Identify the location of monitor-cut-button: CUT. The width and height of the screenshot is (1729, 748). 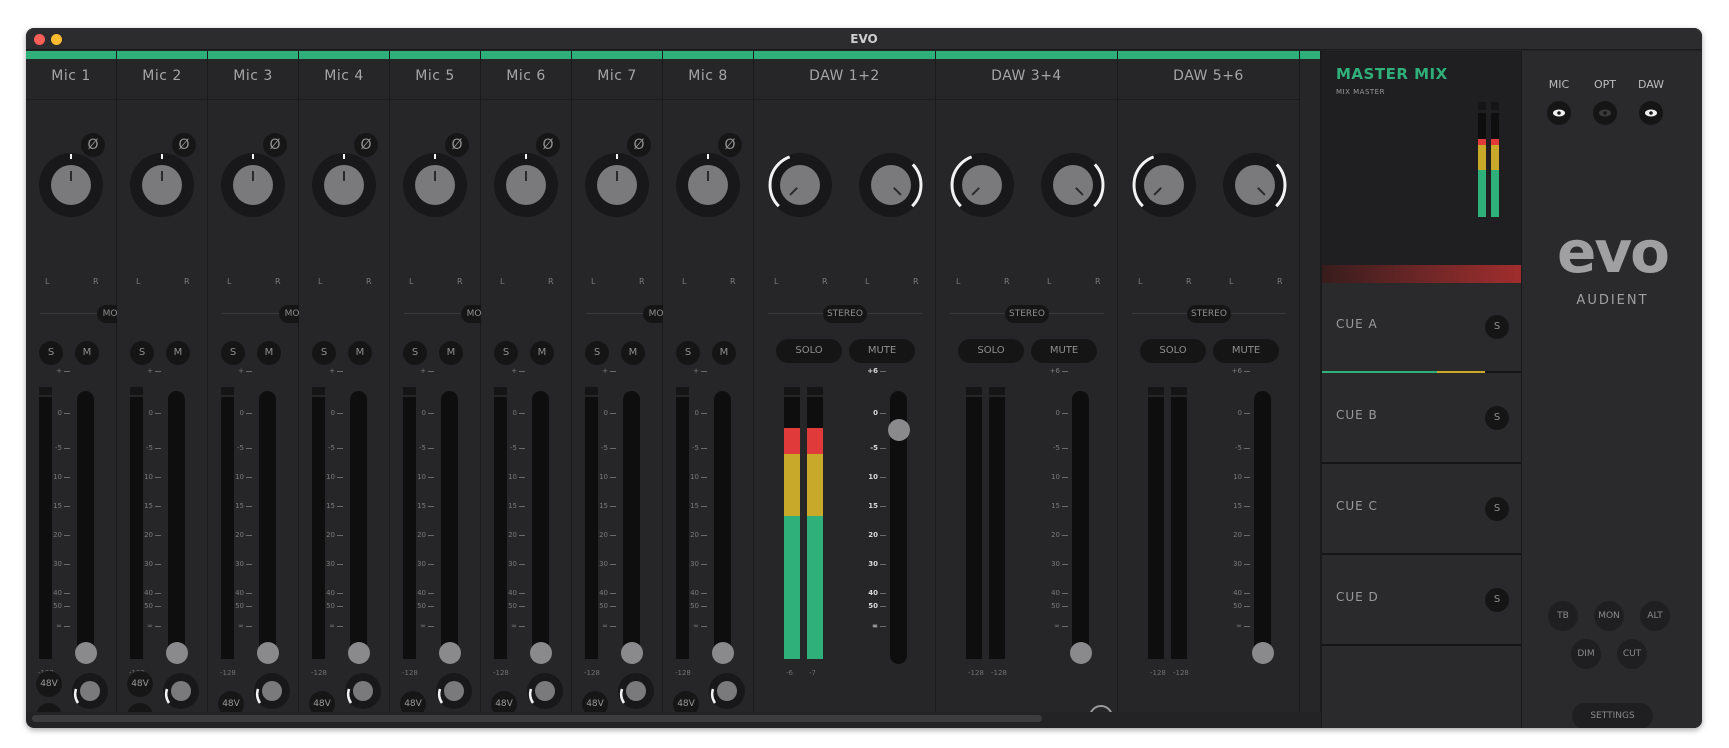
(1632, 654).